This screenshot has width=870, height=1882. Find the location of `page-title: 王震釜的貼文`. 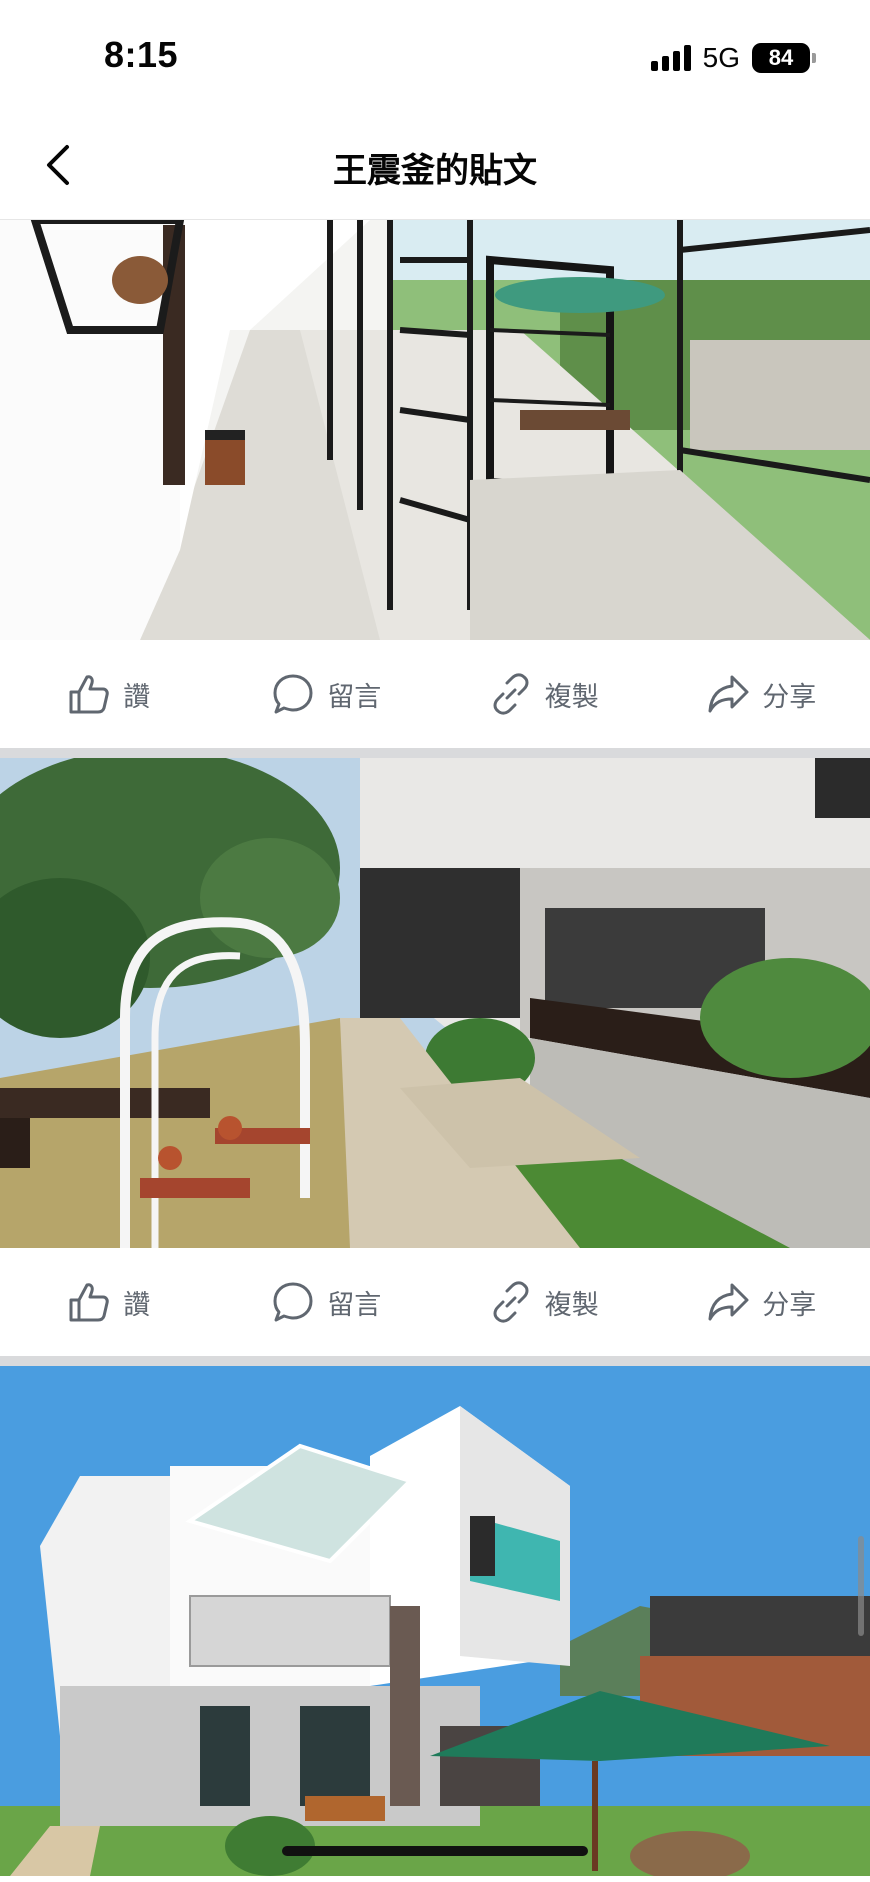

page-title: 王震釜的貼文 is located at coordinates (435, 171).